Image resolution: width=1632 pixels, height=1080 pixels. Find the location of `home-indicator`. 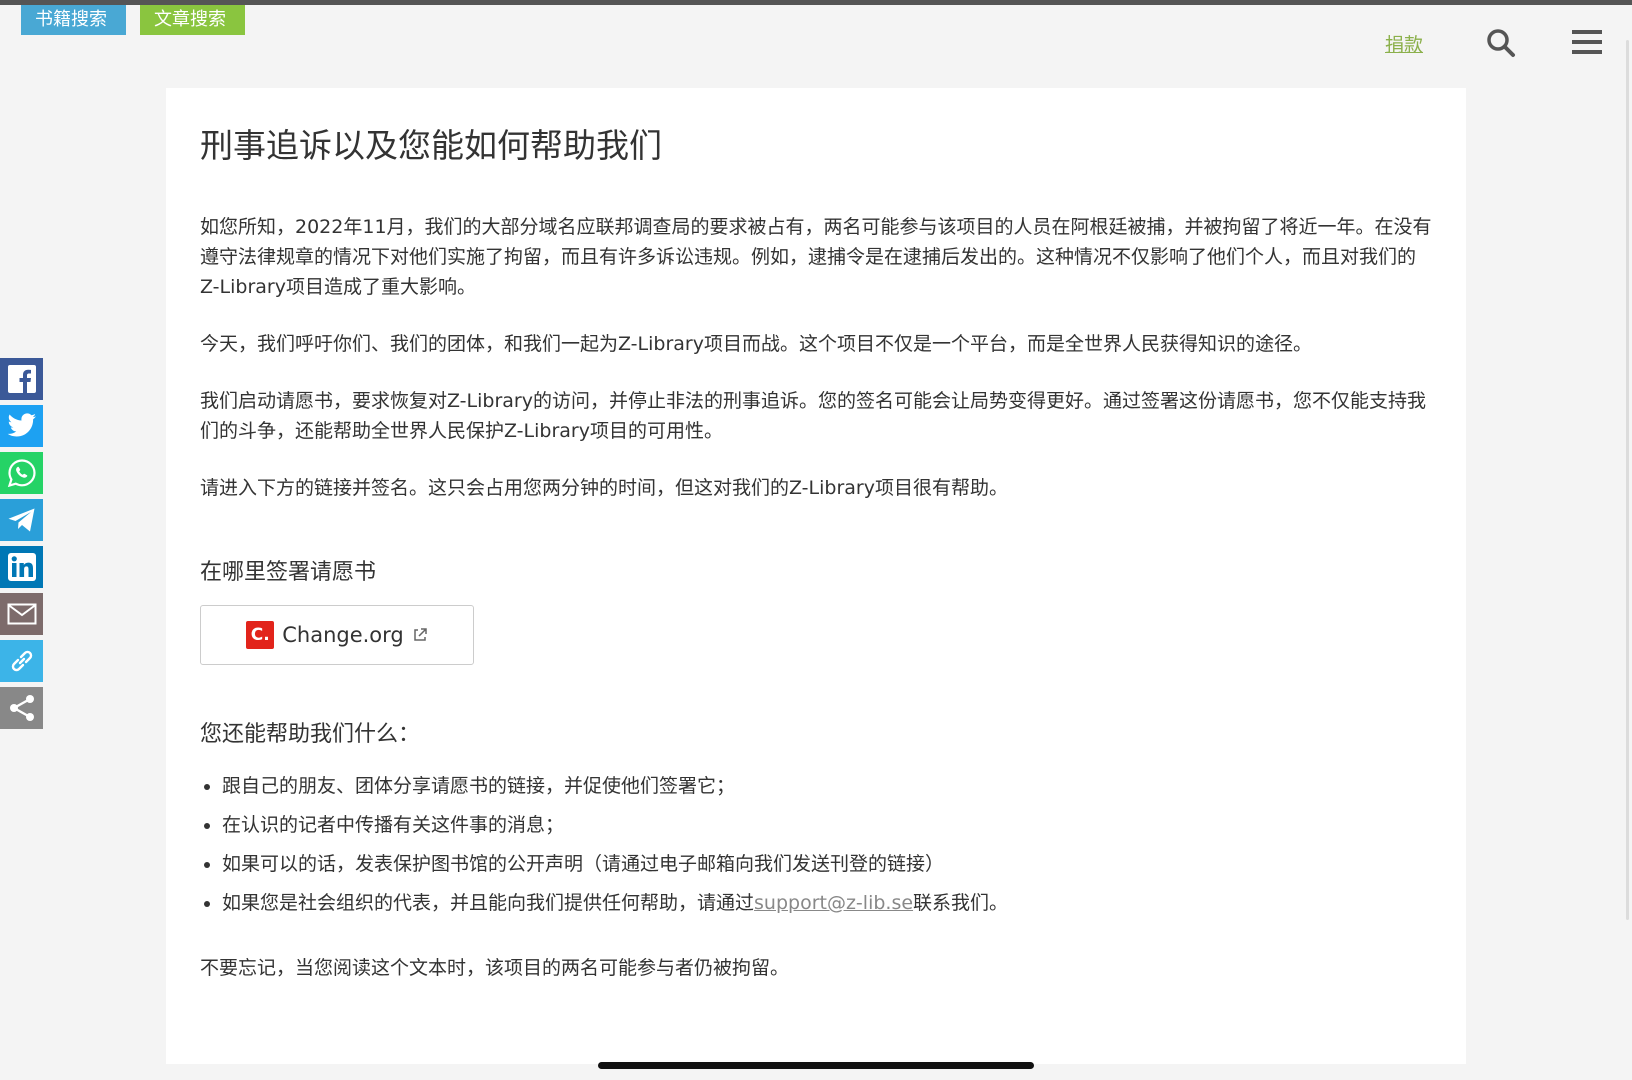

home-indicator is located at coordinates (816, 1065).